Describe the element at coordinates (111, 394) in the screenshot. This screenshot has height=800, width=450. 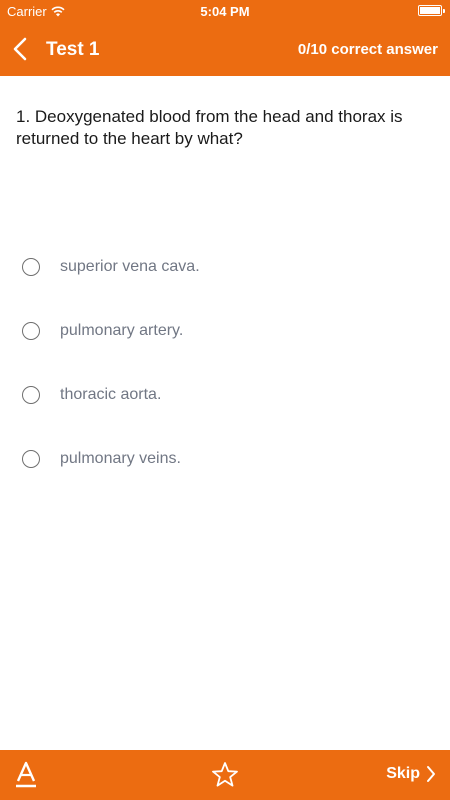
I see `answer-label: thoracic aorta.` at that location.